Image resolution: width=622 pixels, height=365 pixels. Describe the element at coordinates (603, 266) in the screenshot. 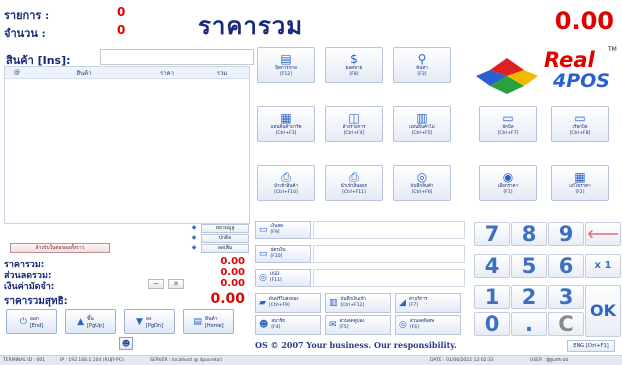

I see `multiply-key: x 1` at that location.